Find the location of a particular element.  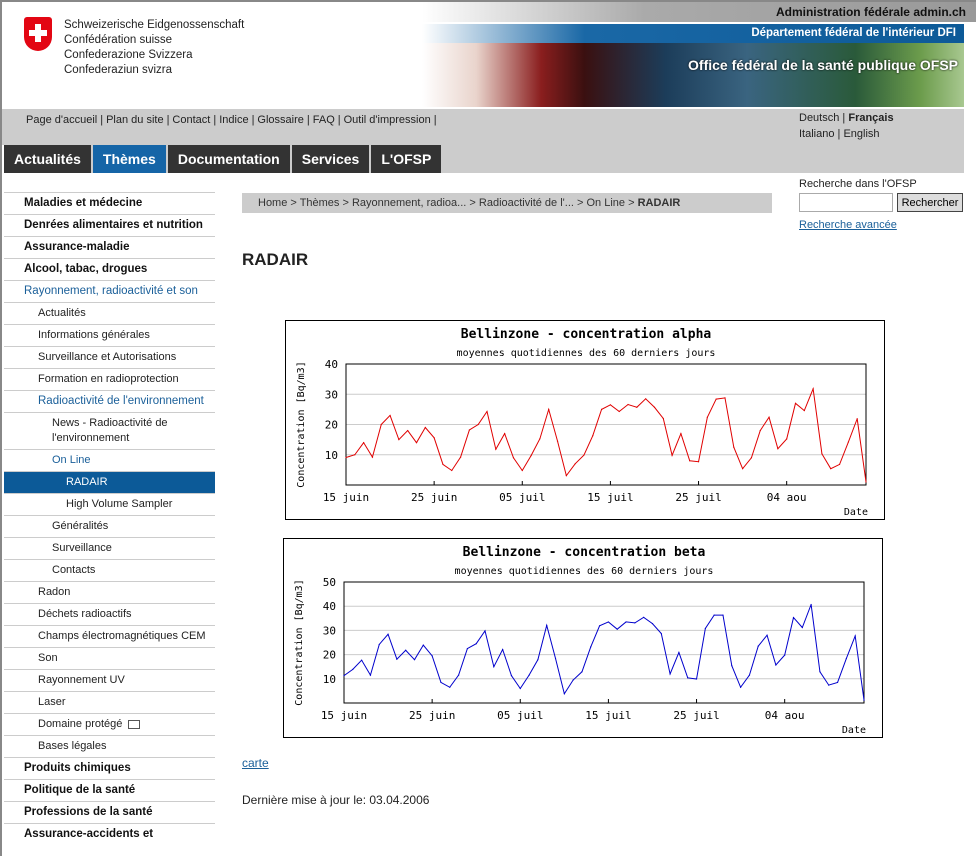

sidebar-item: Rayonnement, radioactivité et son is located at coordinates (109, 291).